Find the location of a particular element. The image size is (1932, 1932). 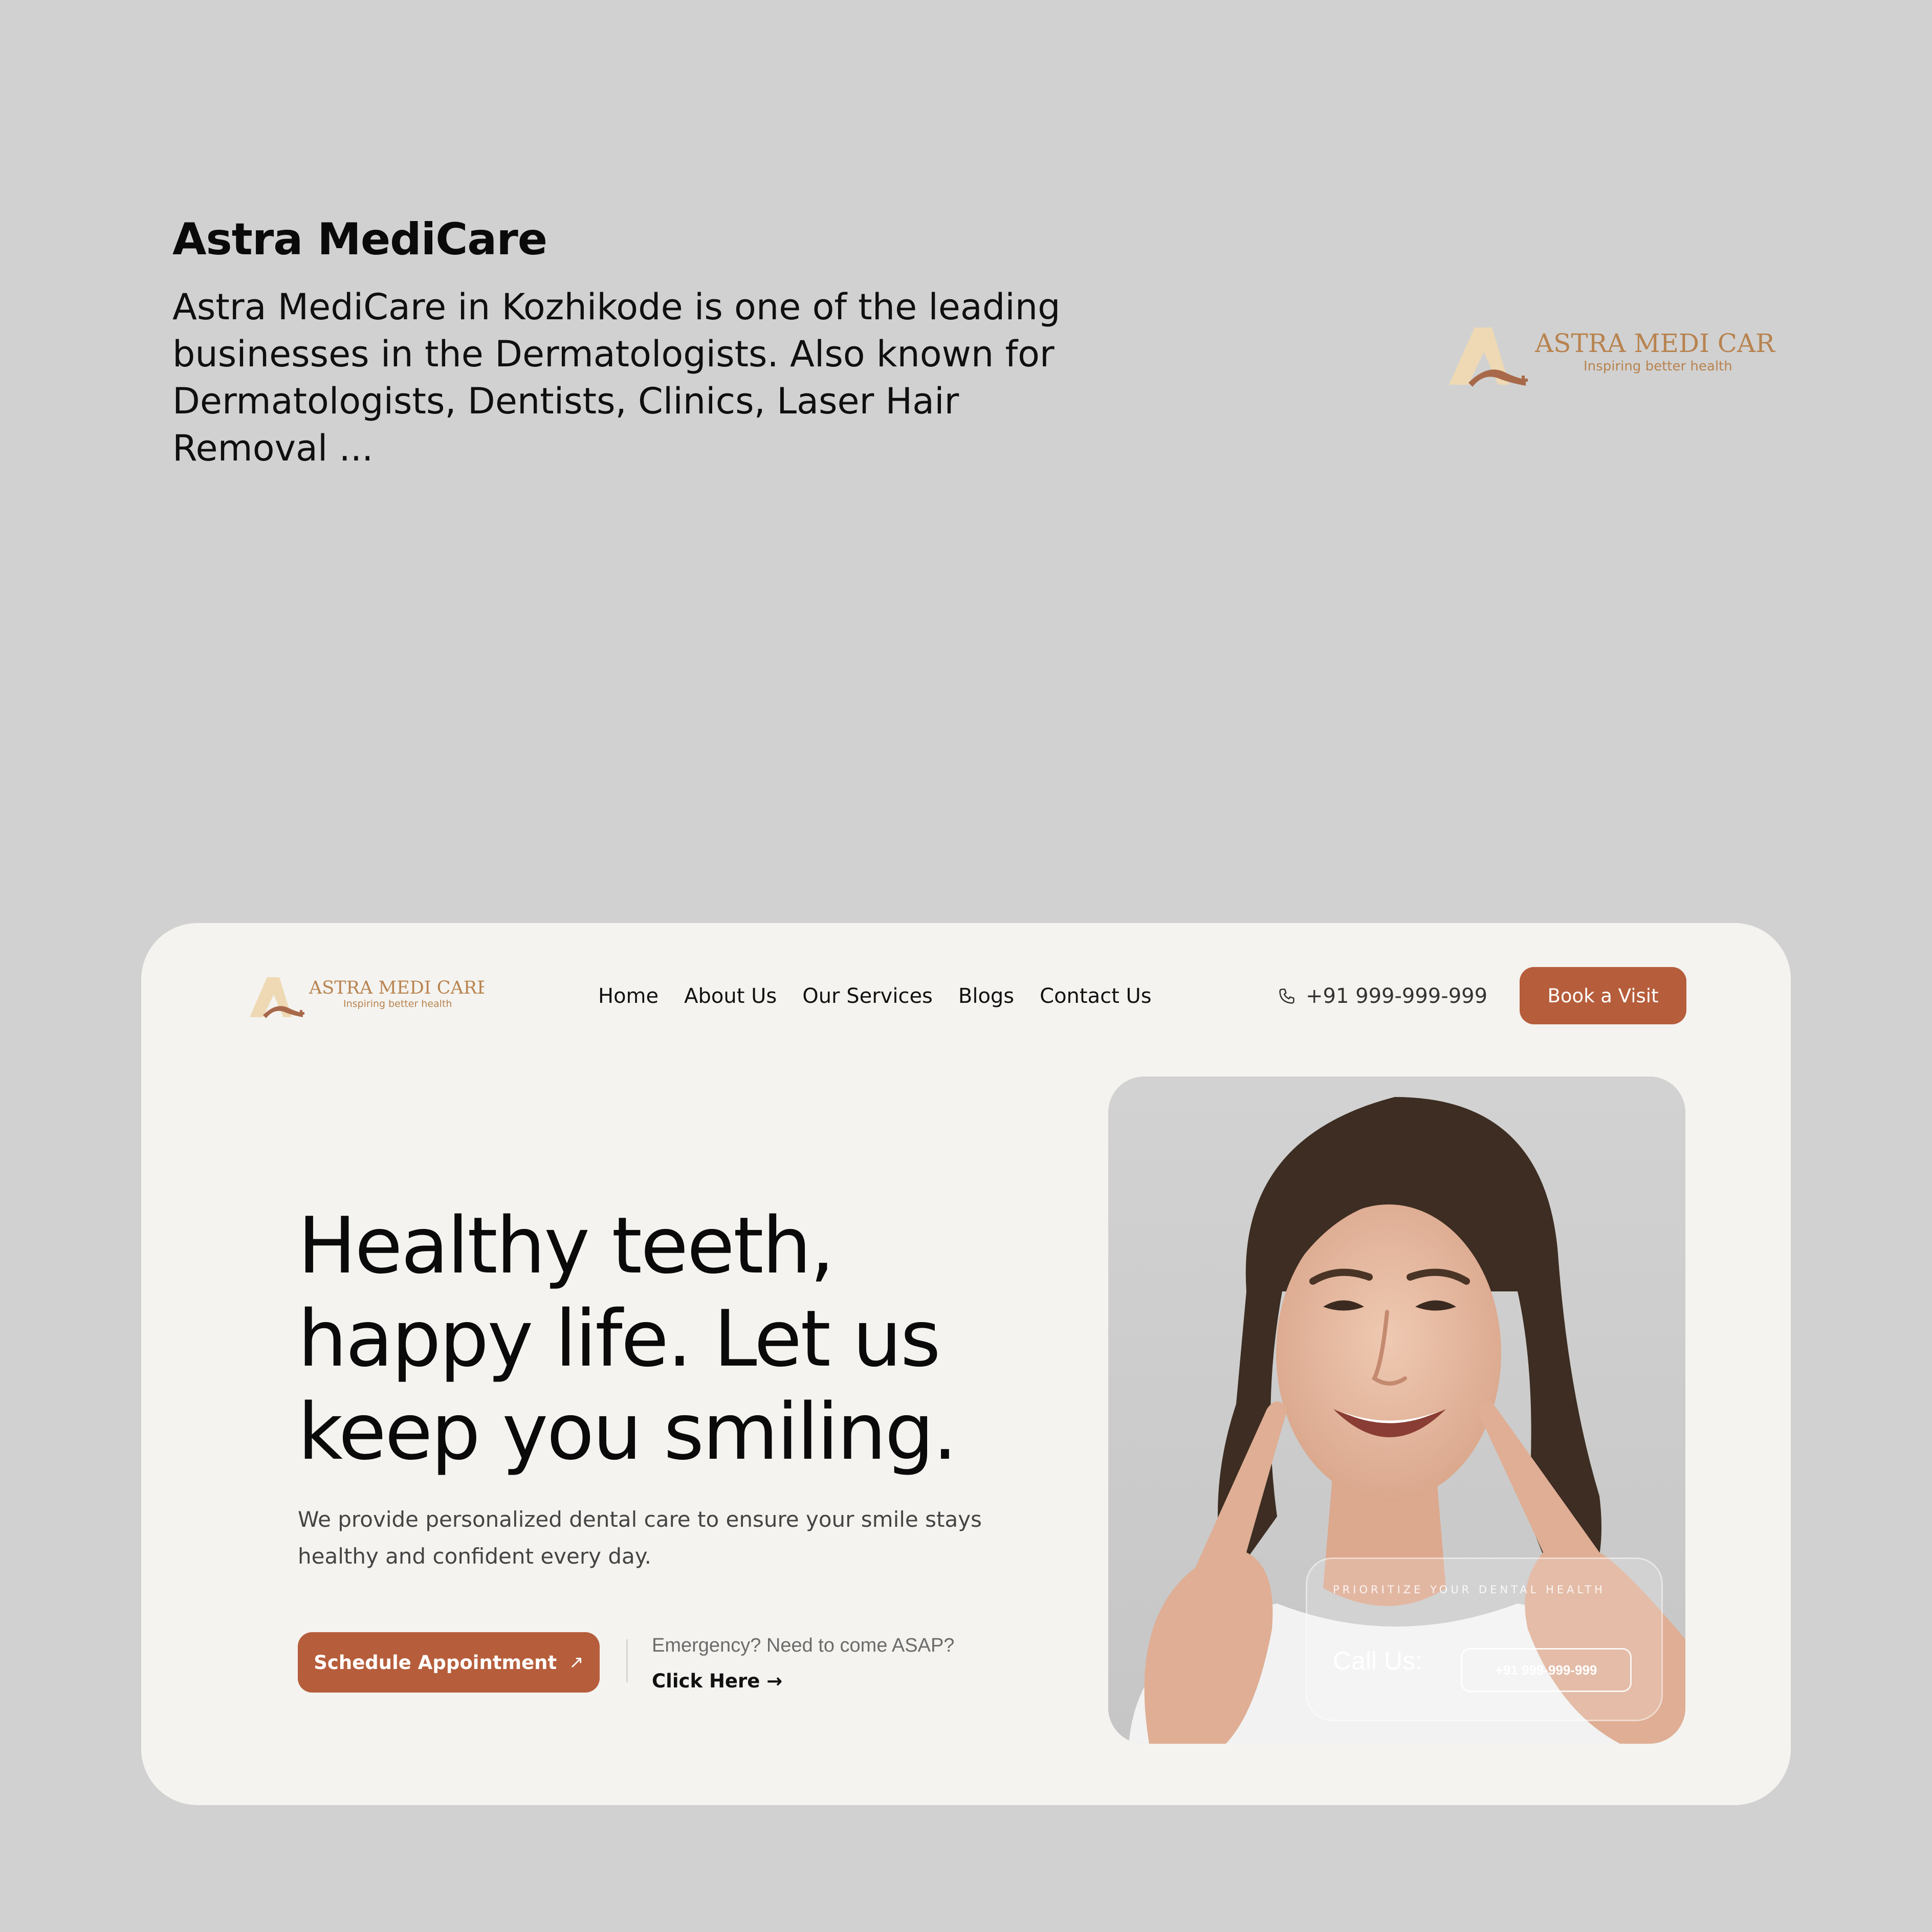

emergency-text: Emergency? Need to come ASAP? is located at coordinates (803, 1646).